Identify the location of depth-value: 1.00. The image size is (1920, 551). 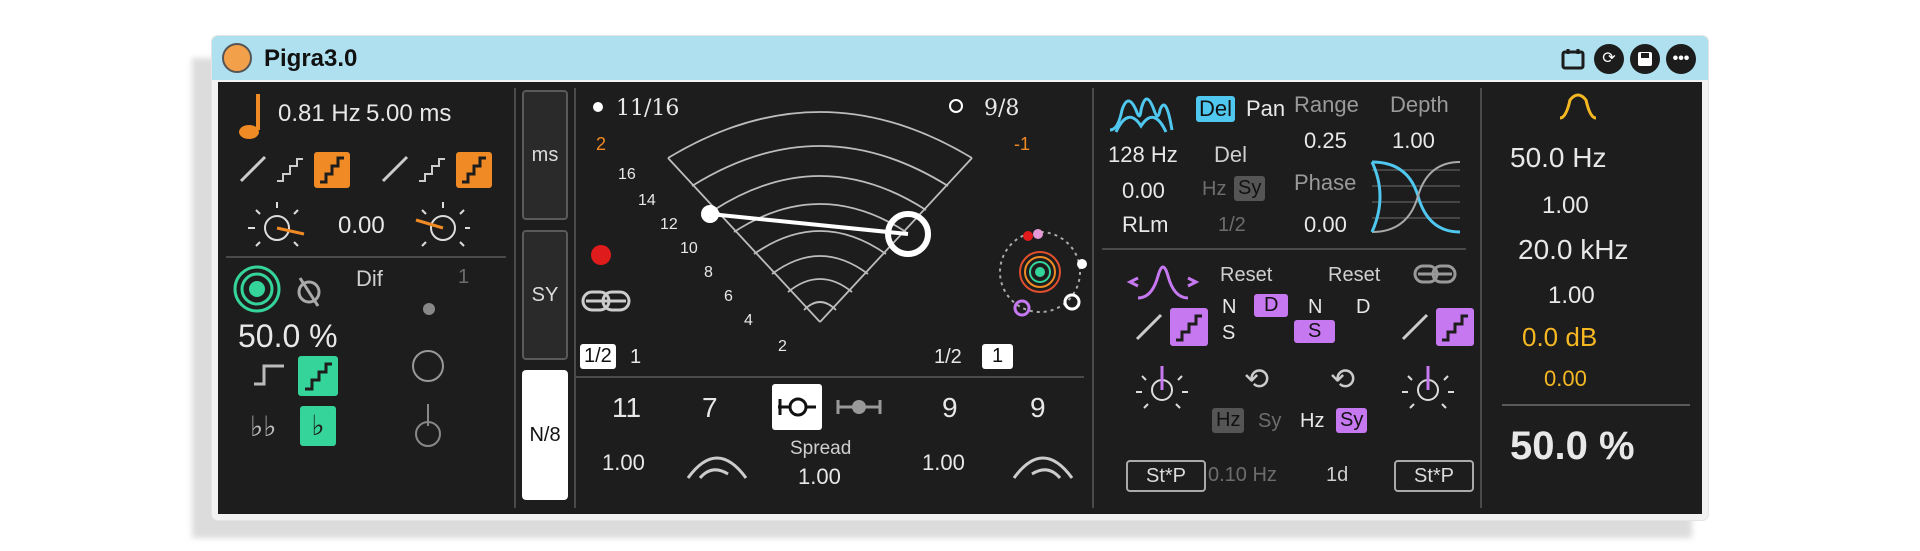
(1413, 141).